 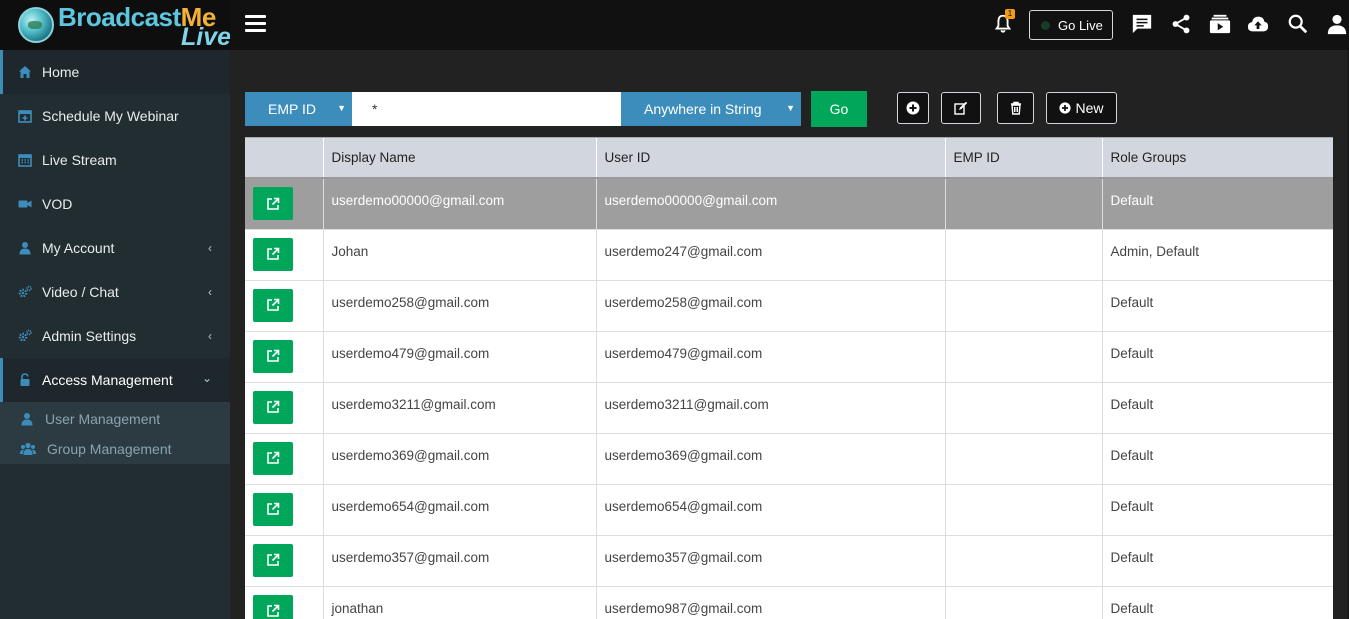 What do you see at coordinates (115, 160) in the screenshot?
I see `sidebar-item-live-stream: Live Stream` at bounding box center [115, 160].